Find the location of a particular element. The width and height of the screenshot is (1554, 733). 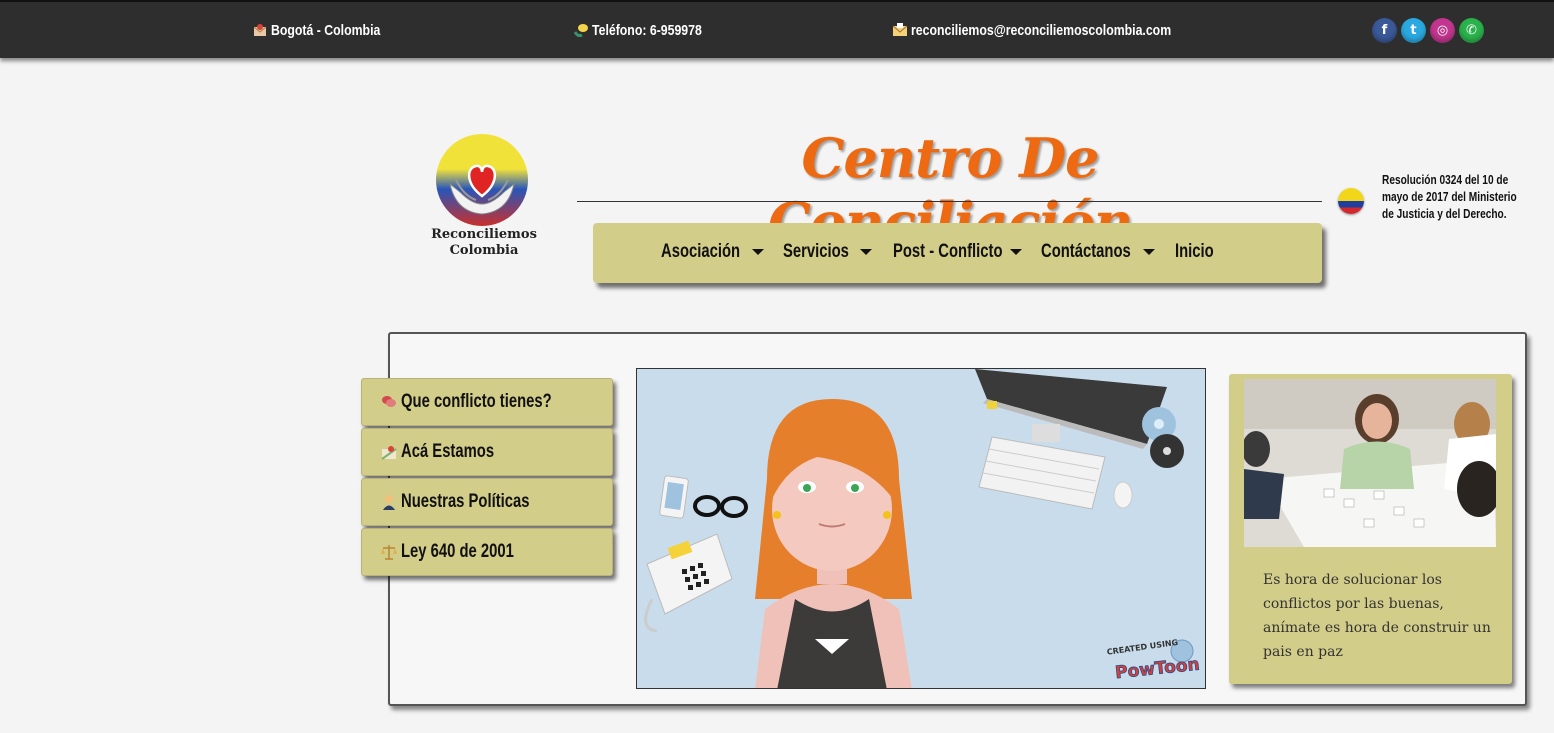

logo-text: Reconciliemos Colombia is located at coordinates (484, 243).